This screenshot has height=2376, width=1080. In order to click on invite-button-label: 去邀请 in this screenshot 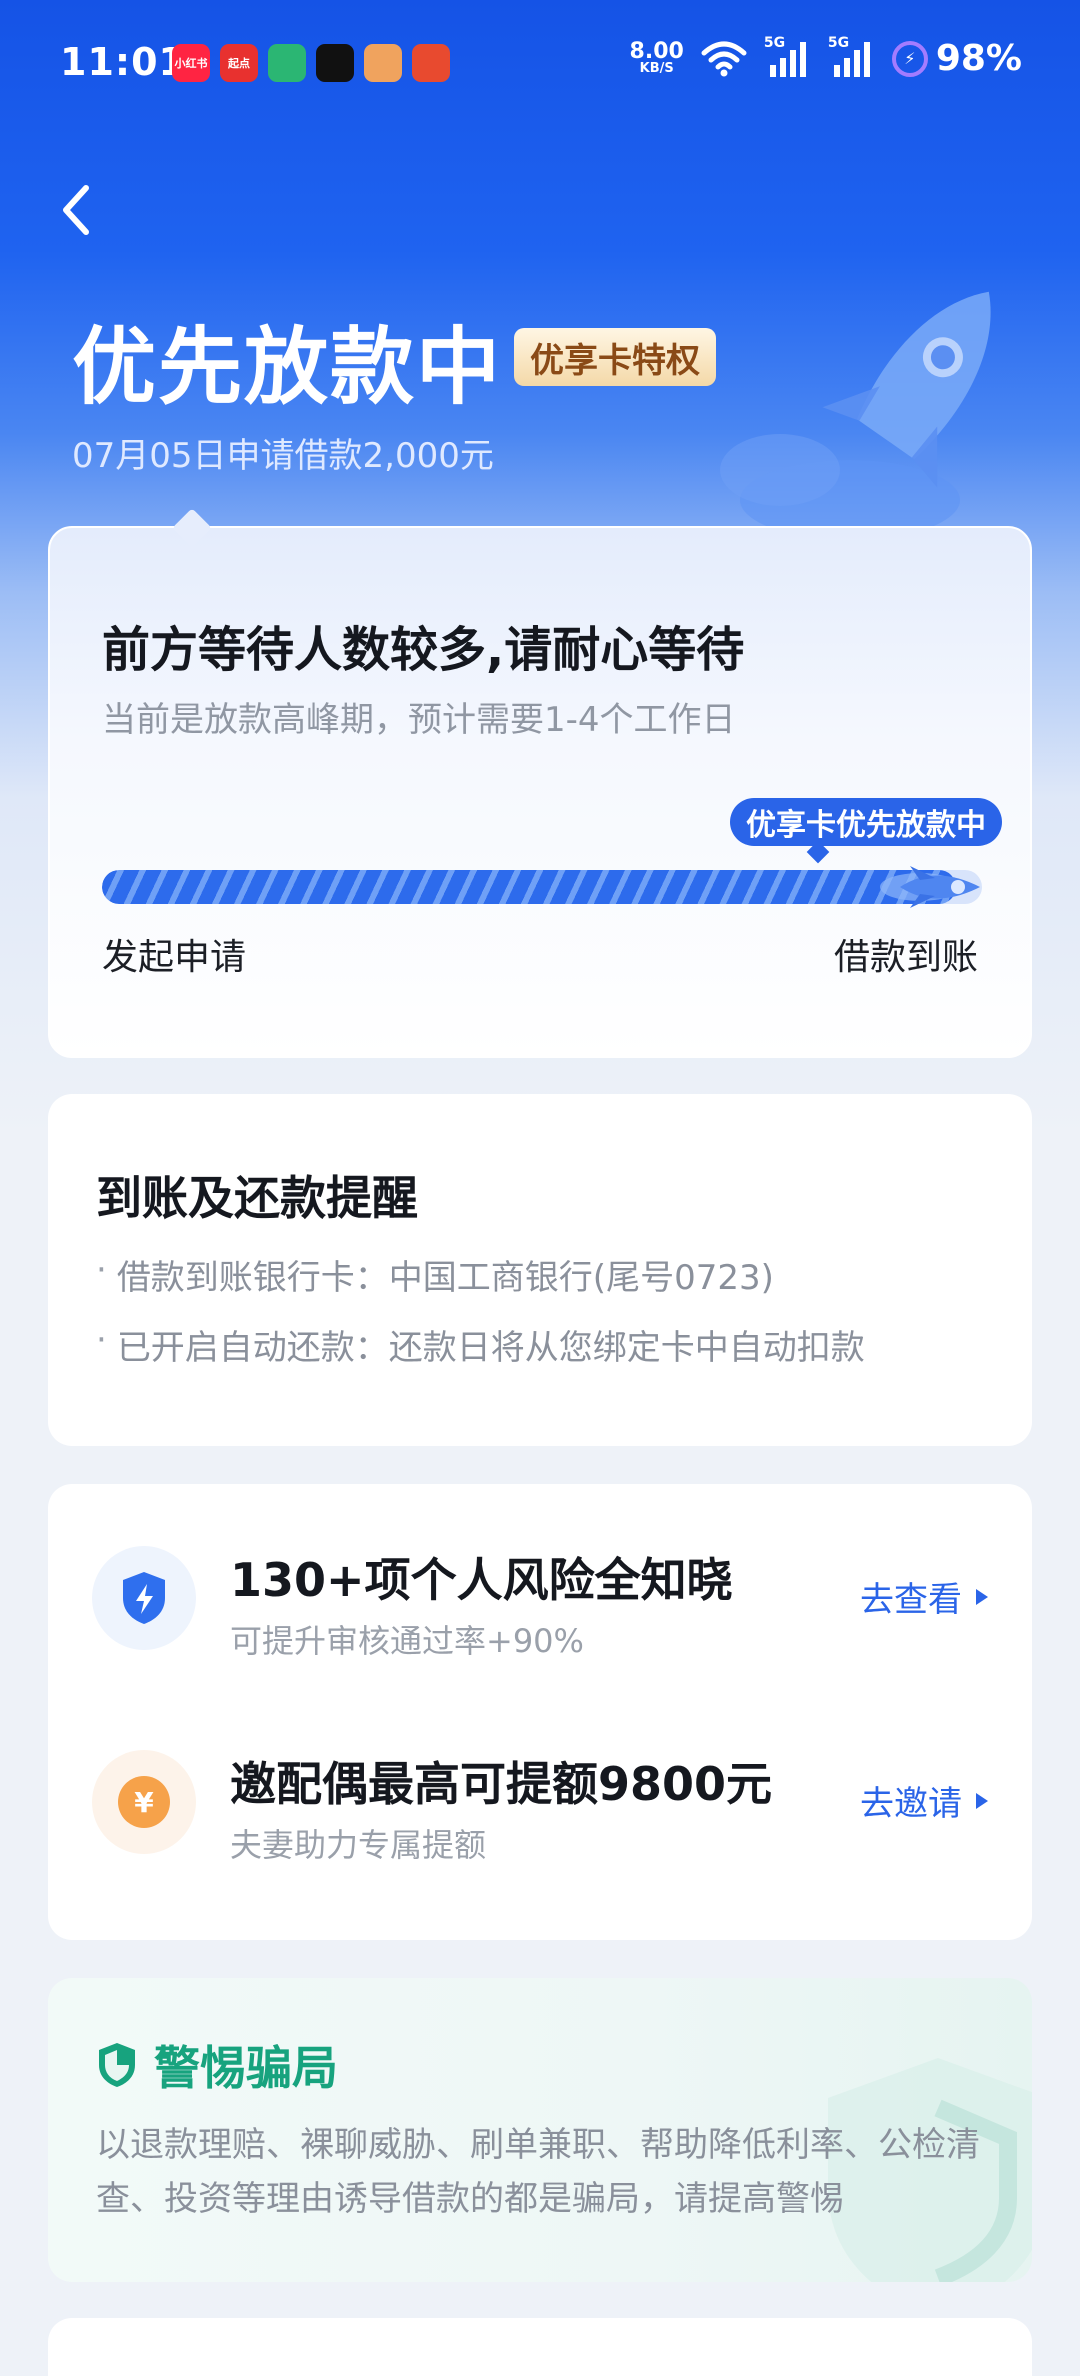, I will do `click(911, 1804)`.